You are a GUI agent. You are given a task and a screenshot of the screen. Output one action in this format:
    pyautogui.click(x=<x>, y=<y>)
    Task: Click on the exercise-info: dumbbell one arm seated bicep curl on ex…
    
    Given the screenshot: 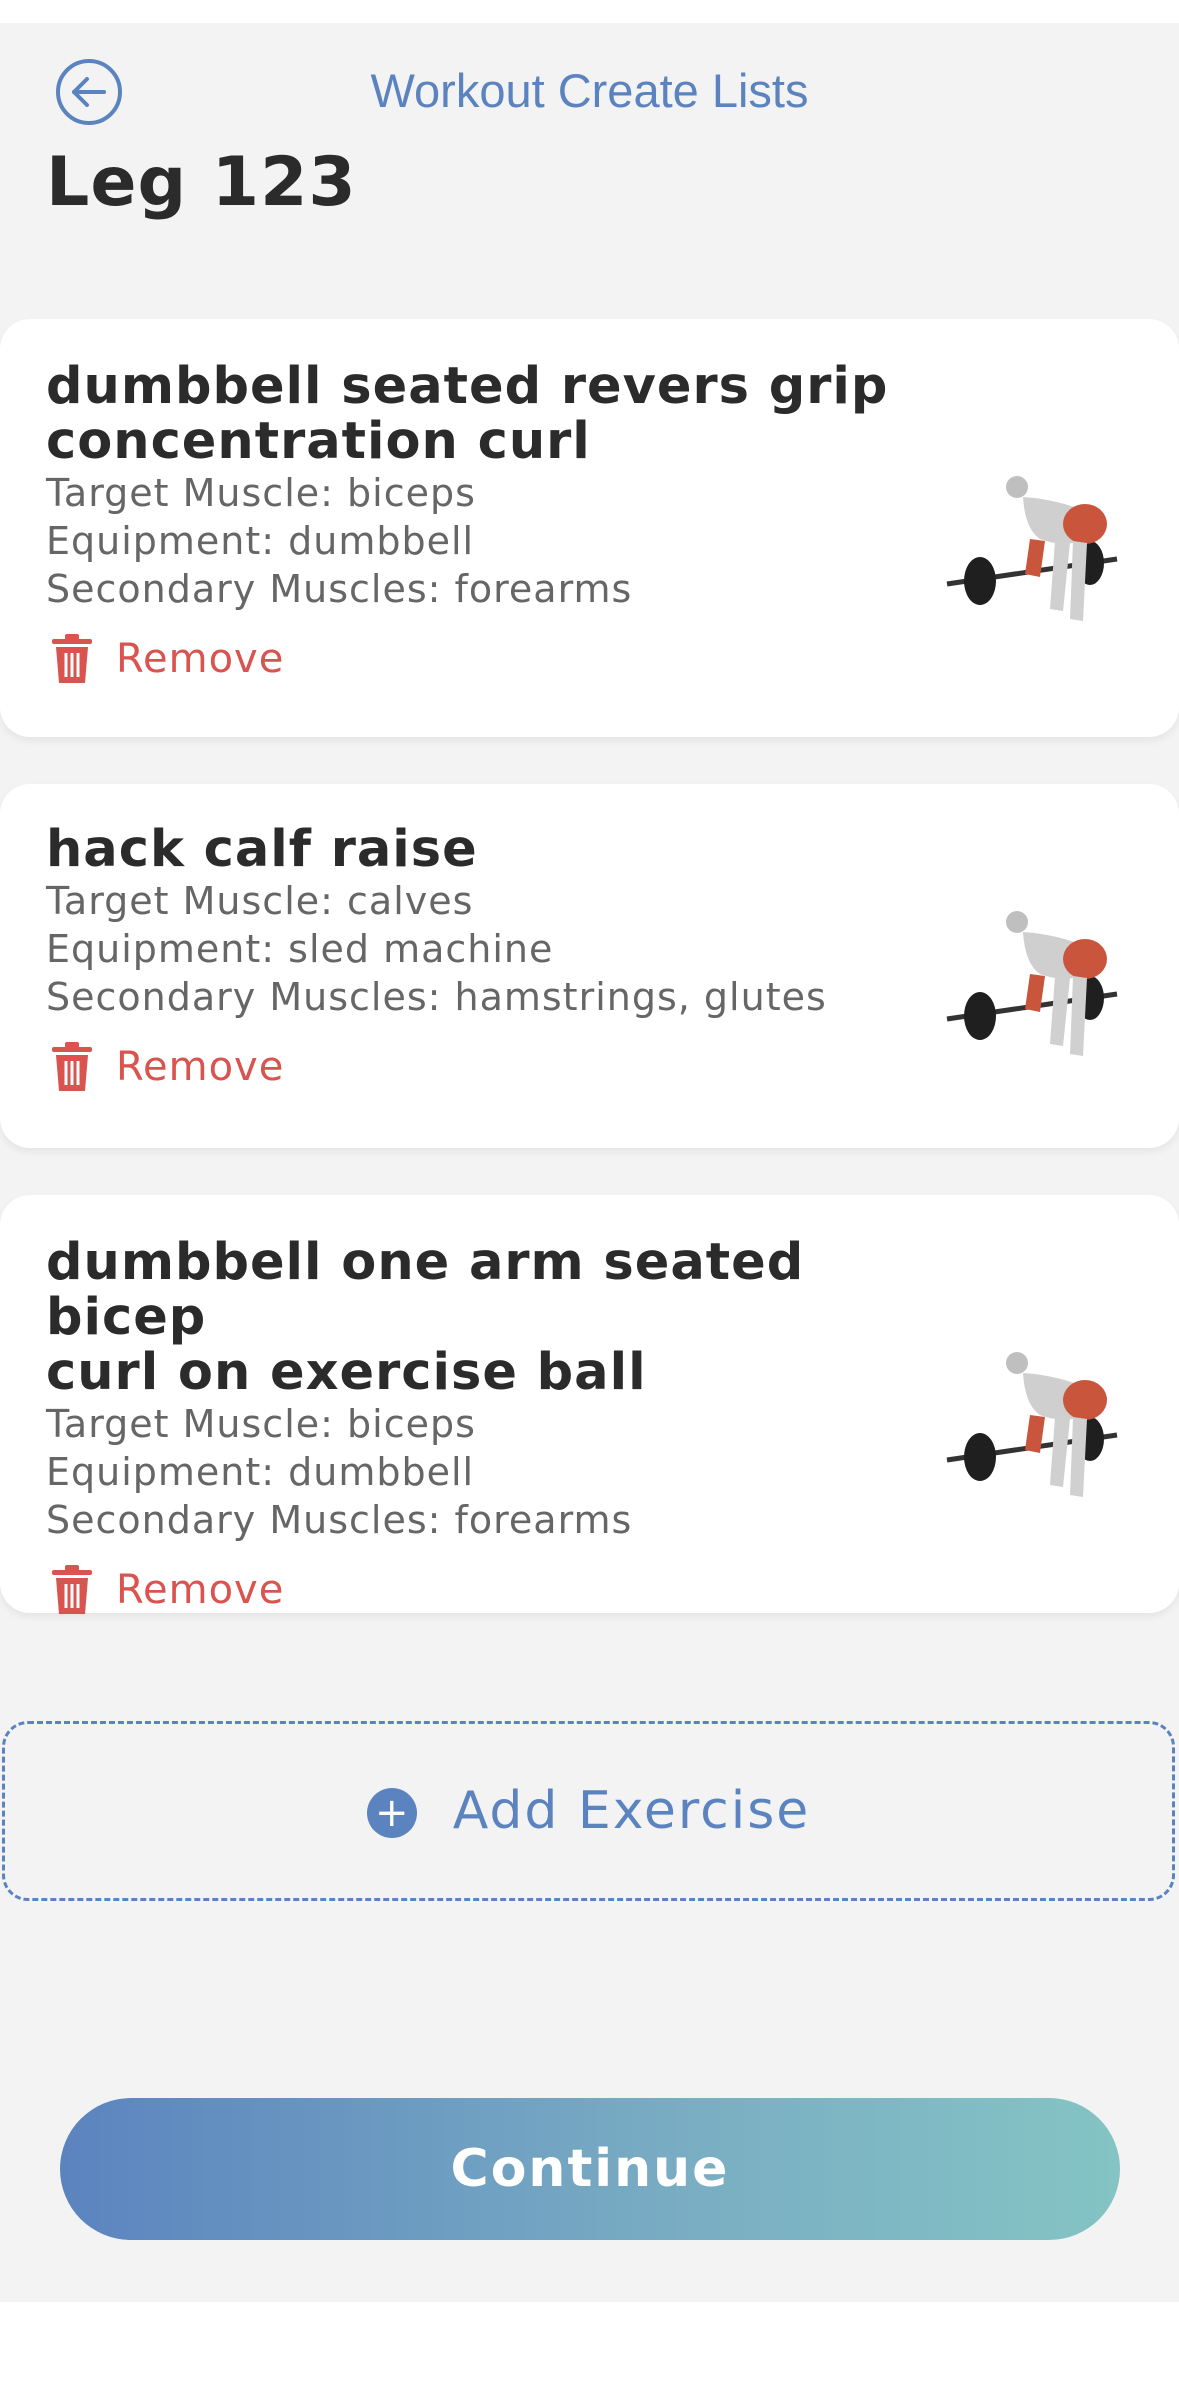 What is the action you would take?
    pyautogui.click(x=476, y=1425)
    